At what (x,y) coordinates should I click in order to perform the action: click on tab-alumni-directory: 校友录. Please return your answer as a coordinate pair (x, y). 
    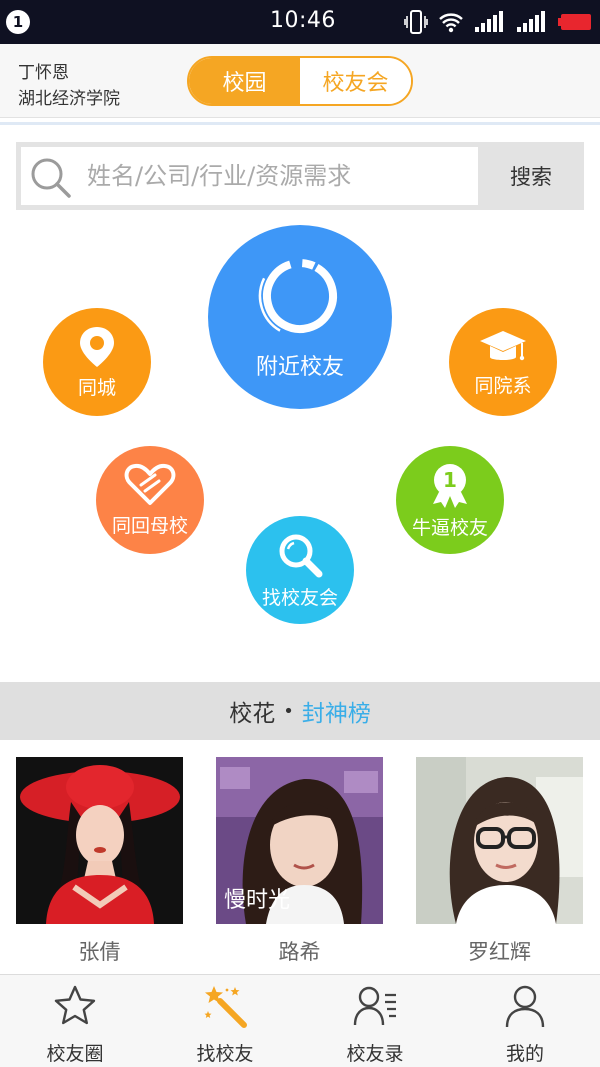
    Looking at the image, I should click on (375, 1021).